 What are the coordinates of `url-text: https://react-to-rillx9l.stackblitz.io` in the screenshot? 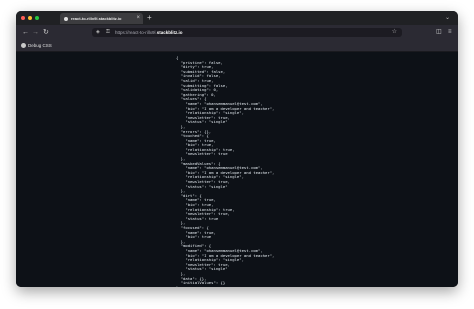 It's located at (149, 32).